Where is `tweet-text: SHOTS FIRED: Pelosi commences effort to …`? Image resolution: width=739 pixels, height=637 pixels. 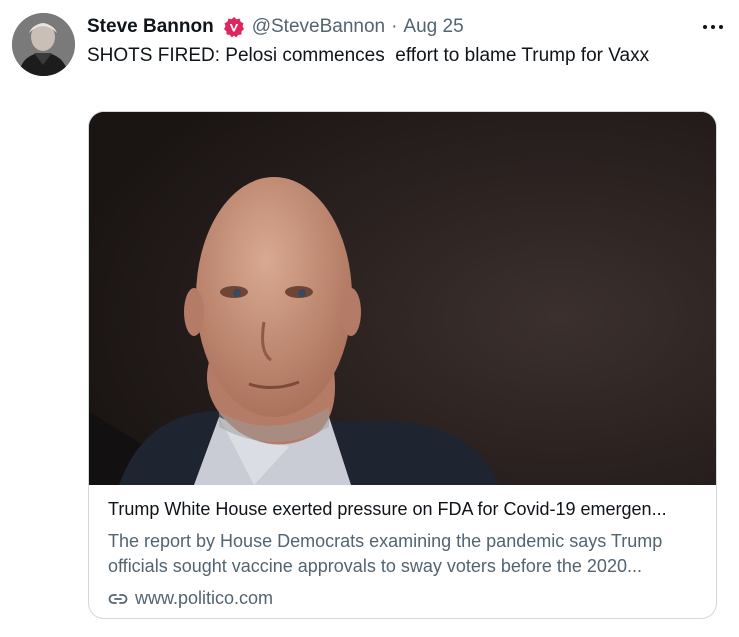 tweet-text: SHOTS FIRED: Pelosi commences effort to … is located at coordinates (368, 55).